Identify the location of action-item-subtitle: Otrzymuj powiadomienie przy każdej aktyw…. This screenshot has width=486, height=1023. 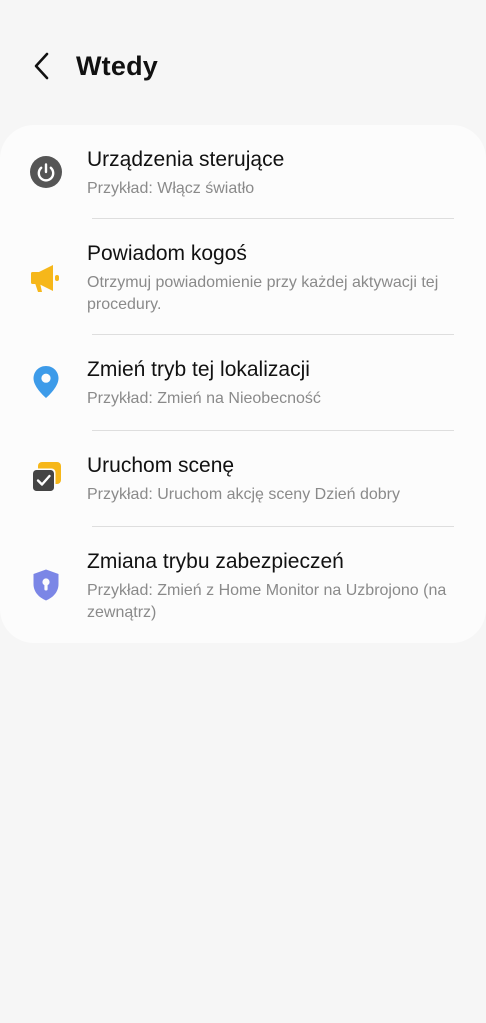
(263, 293).